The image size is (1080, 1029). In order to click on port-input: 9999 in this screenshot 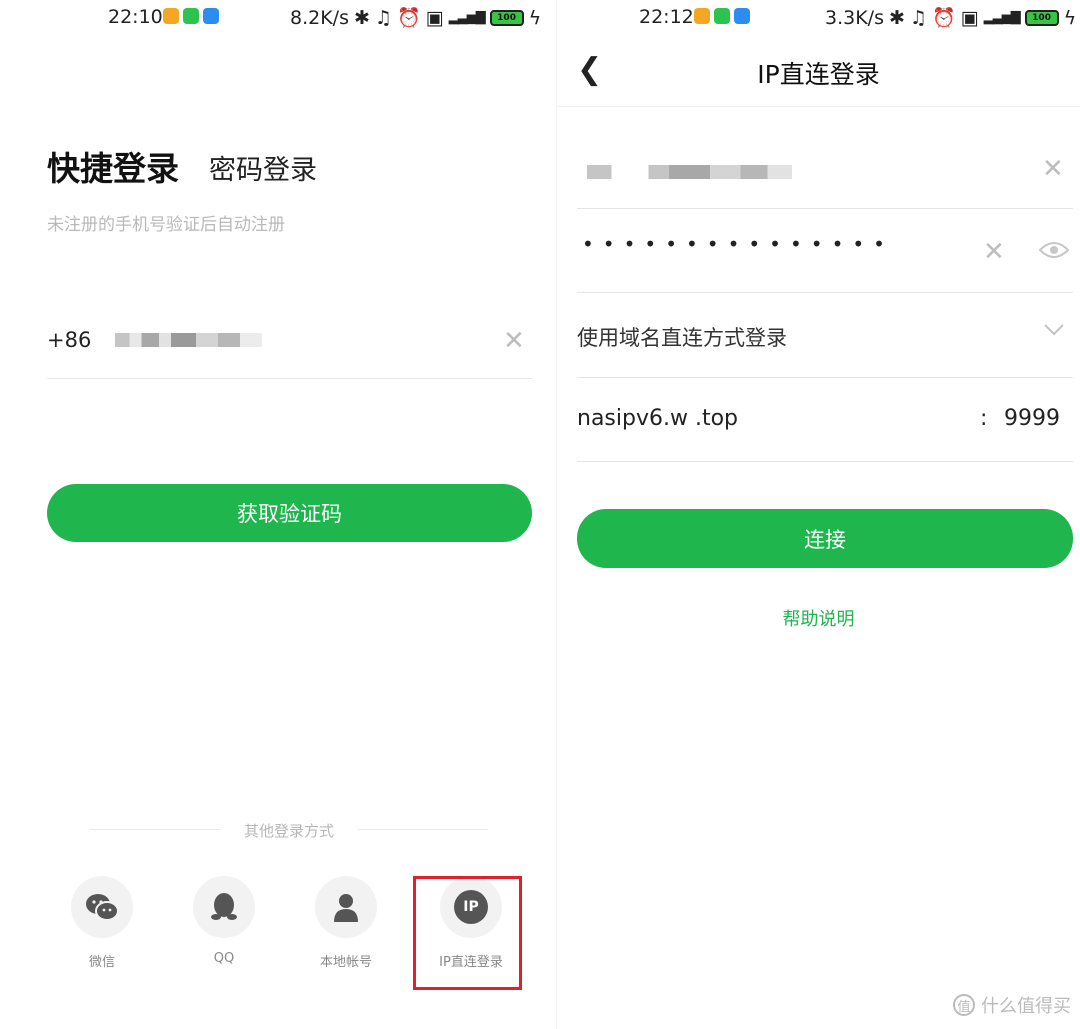, I will do `click(1032, 418)`.